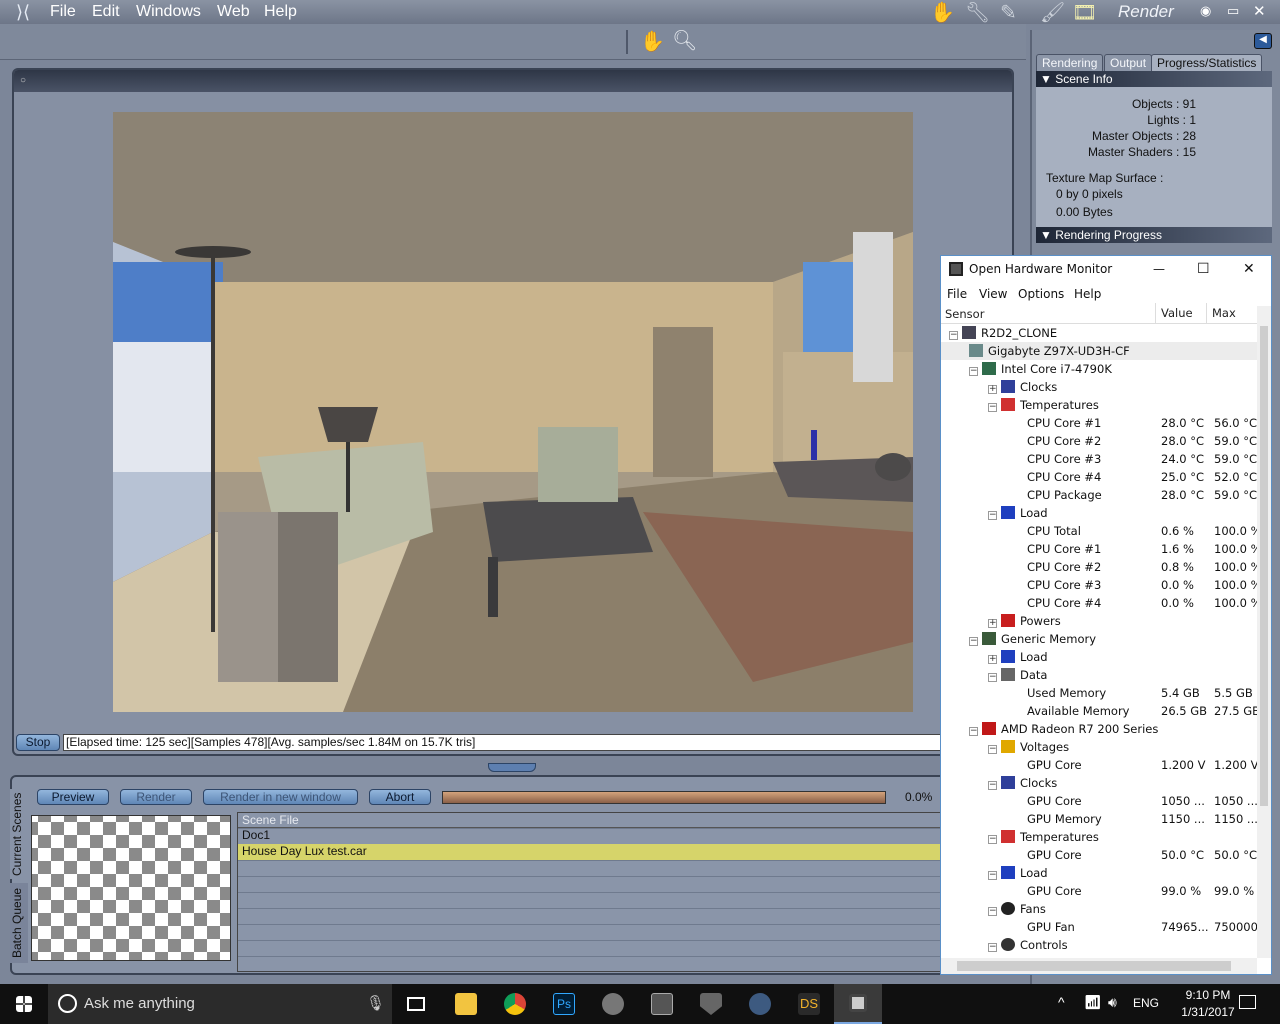  What do you see at coordinates (1249, 269) in the screenshot?
I see `close-button: ✕` at bounding box center [1249, 269].